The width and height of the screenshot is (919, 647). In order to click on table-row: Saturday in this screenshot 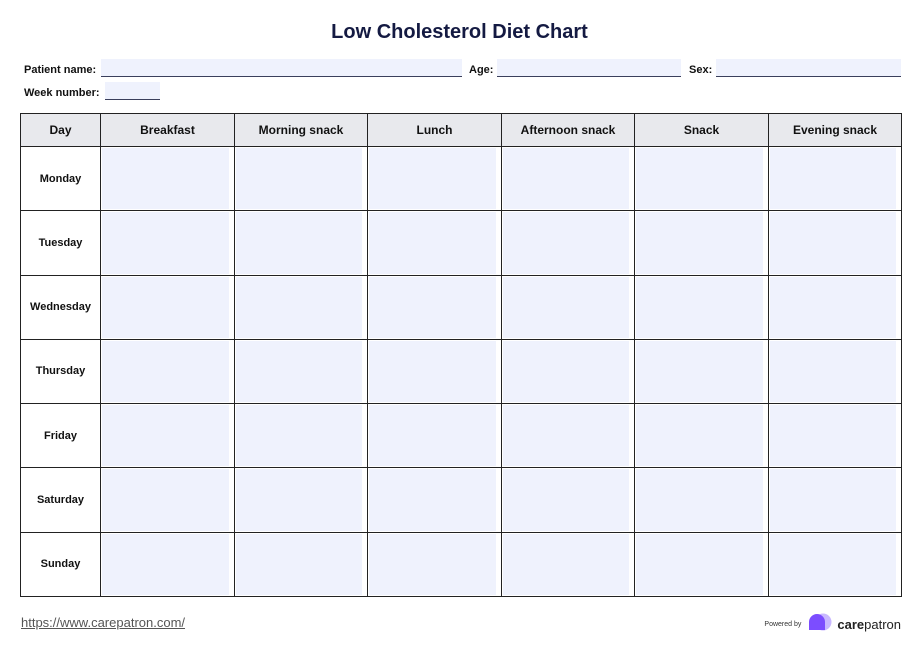, I will do `click(461, 500)`.